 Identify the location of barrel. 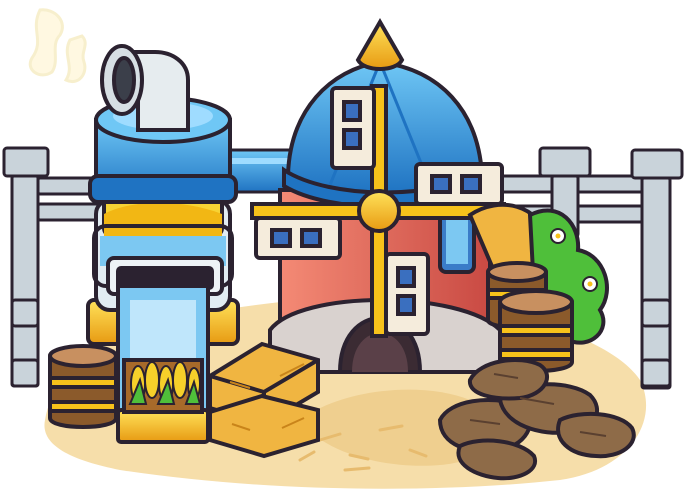
(83, 386).